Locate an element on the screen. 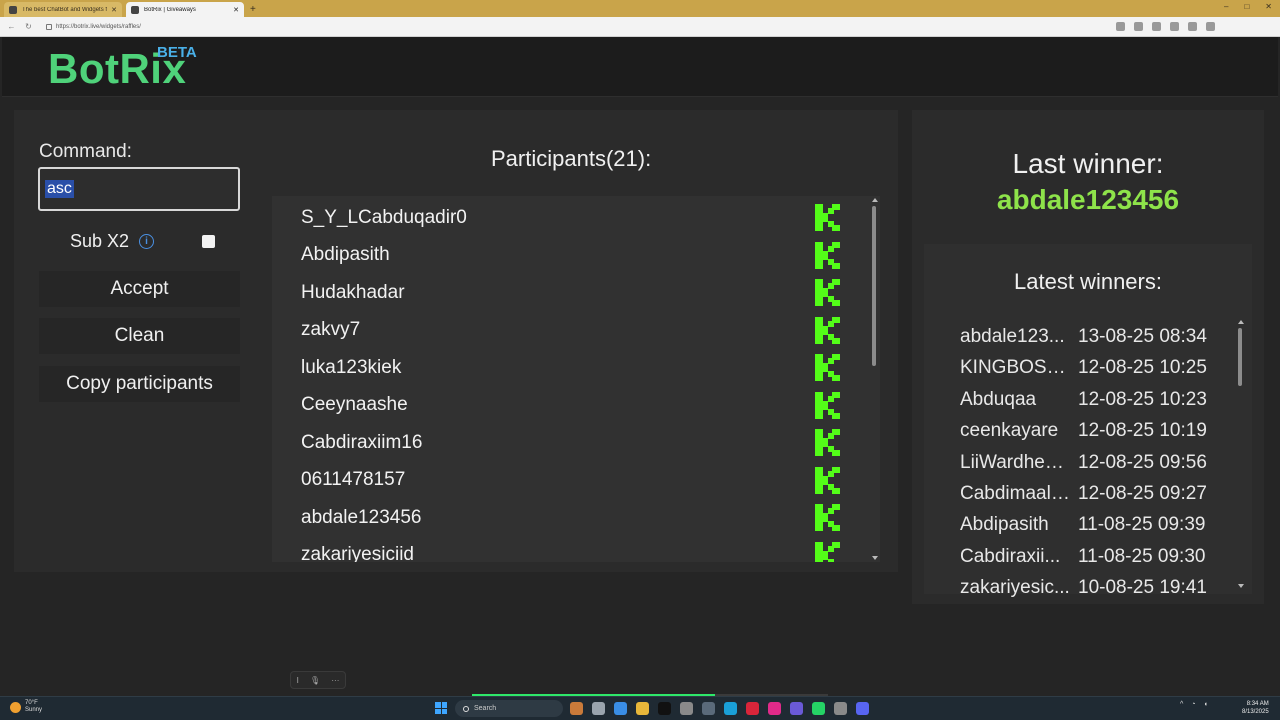  tiktok-icon is located at coordinates (664, 708).